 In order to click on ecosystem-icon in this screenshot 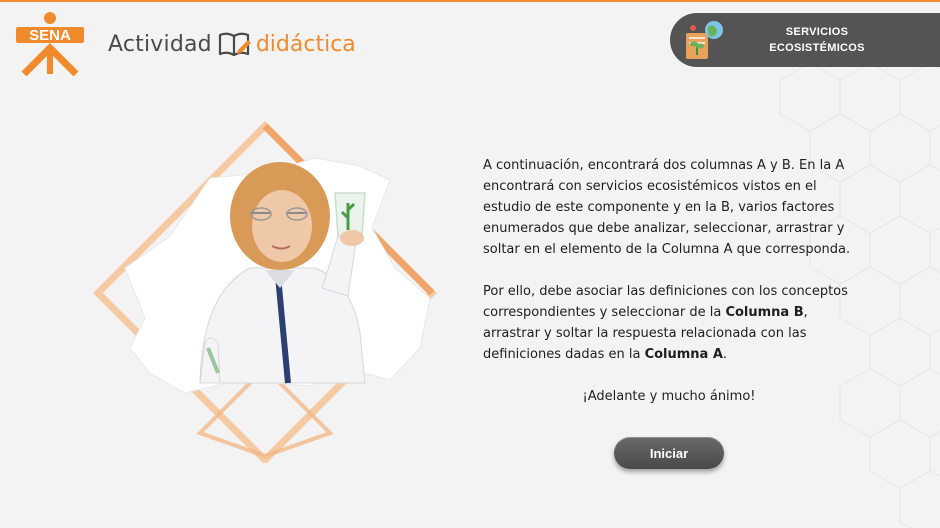, I will do `click(704, 40)`.